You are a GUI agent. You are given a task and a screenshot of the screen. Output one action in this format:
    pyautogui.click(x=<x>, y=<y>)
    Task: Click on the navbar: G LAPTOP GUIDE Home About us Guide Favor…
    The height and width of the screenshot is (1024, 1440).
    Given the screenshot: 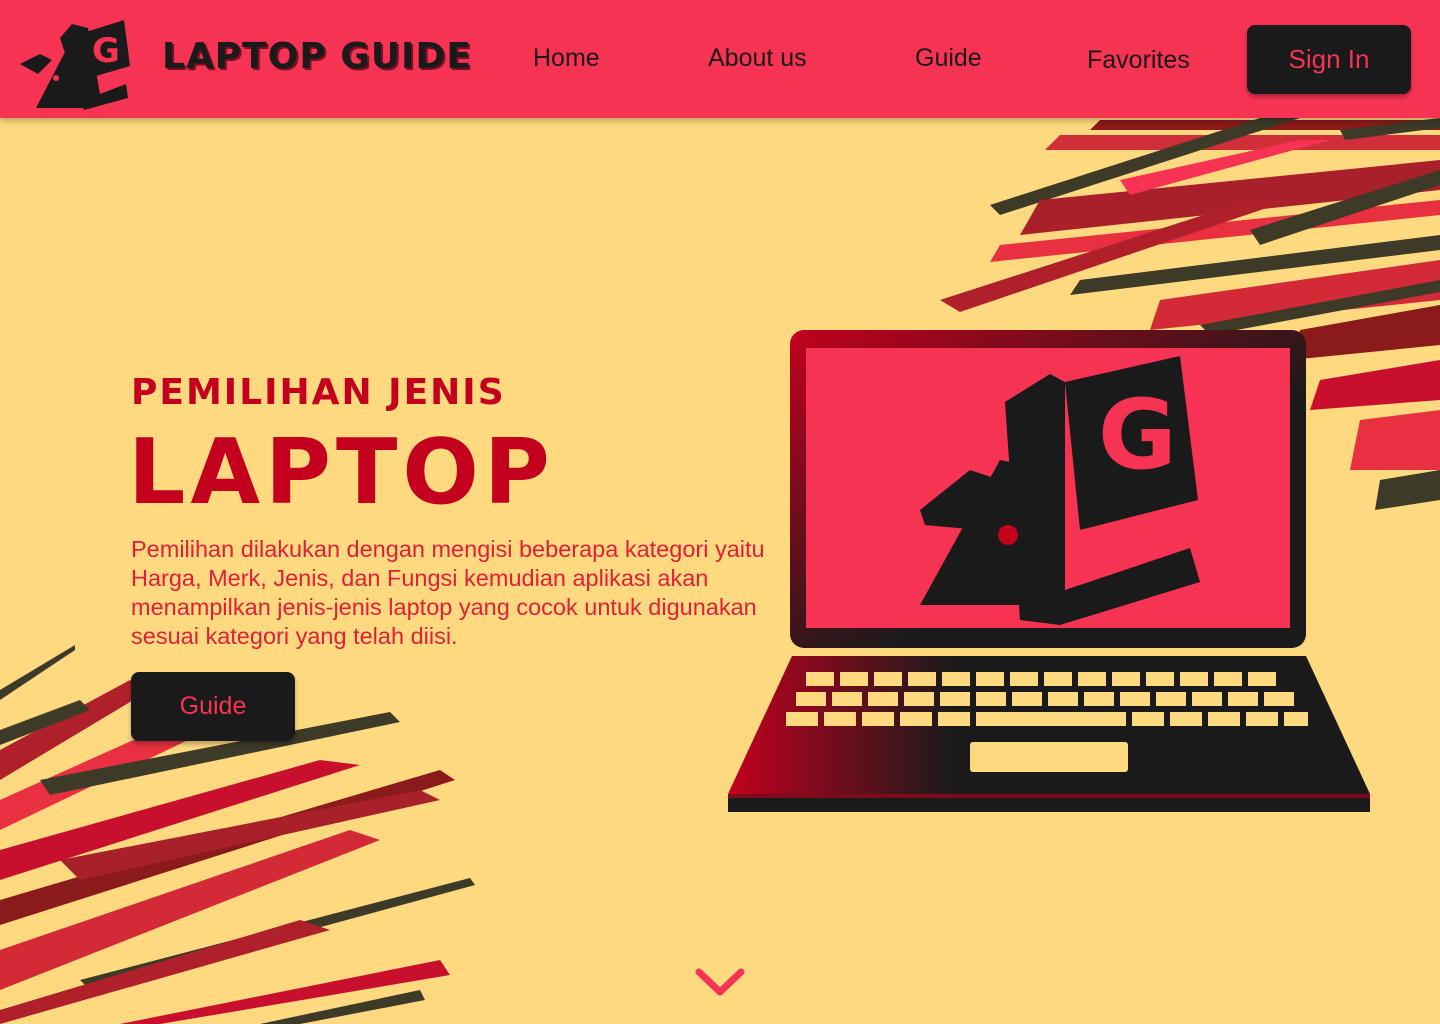 What is the action you would take?
    pyautogui.click(x=720, y=59)
    